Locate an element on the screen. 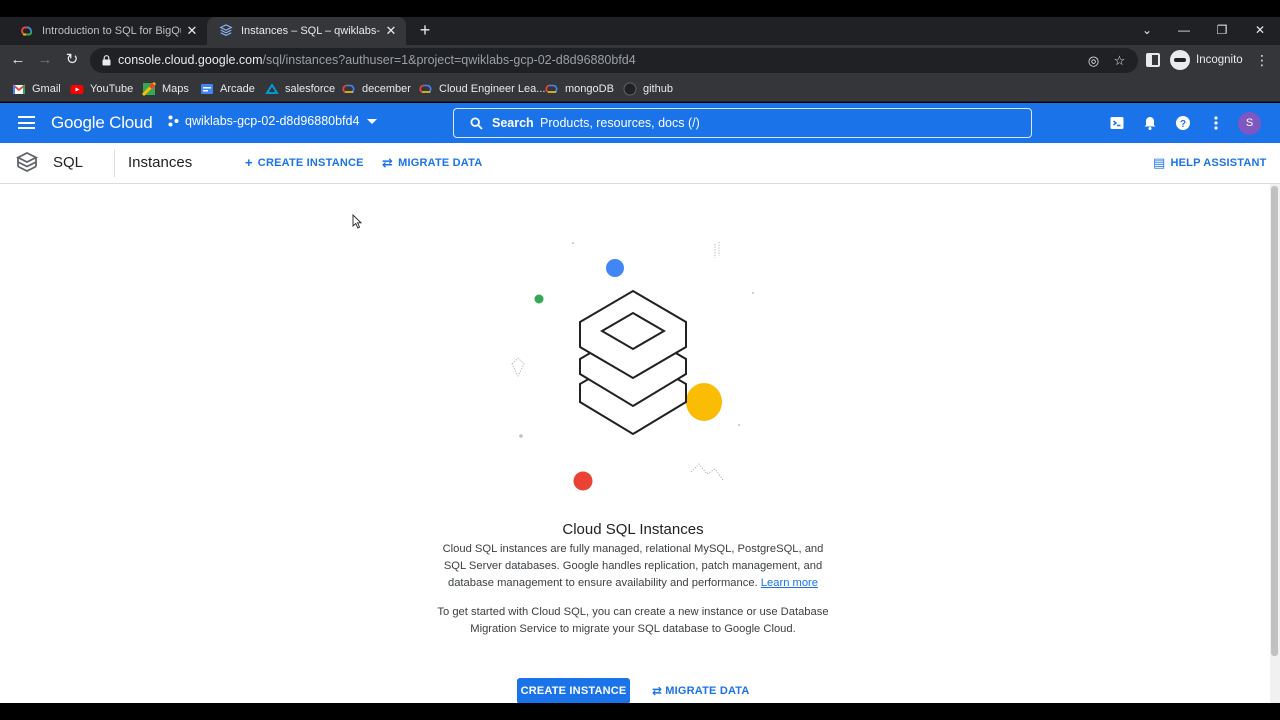  tab-title: Introduction to SQL for BigQuery is located at coordinates (111, 31).